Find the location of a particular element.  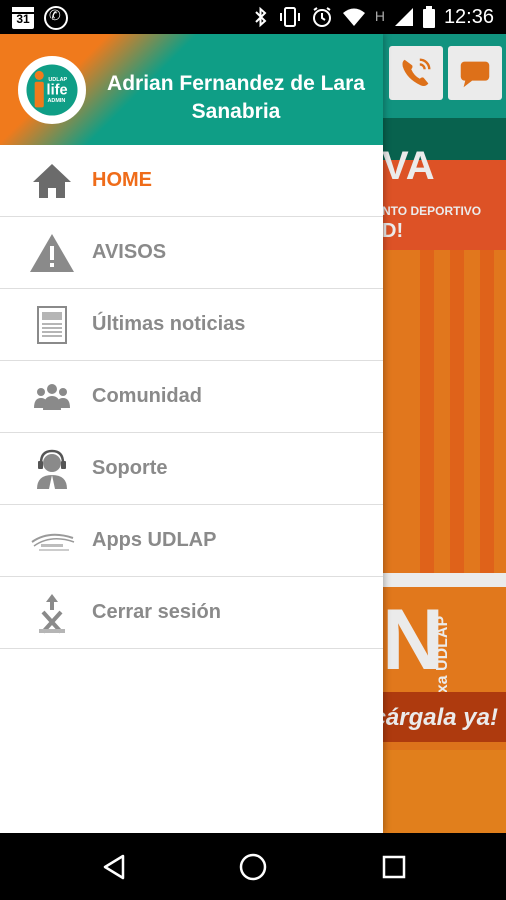

system-nav-bar is located at coordinates (253, 866).